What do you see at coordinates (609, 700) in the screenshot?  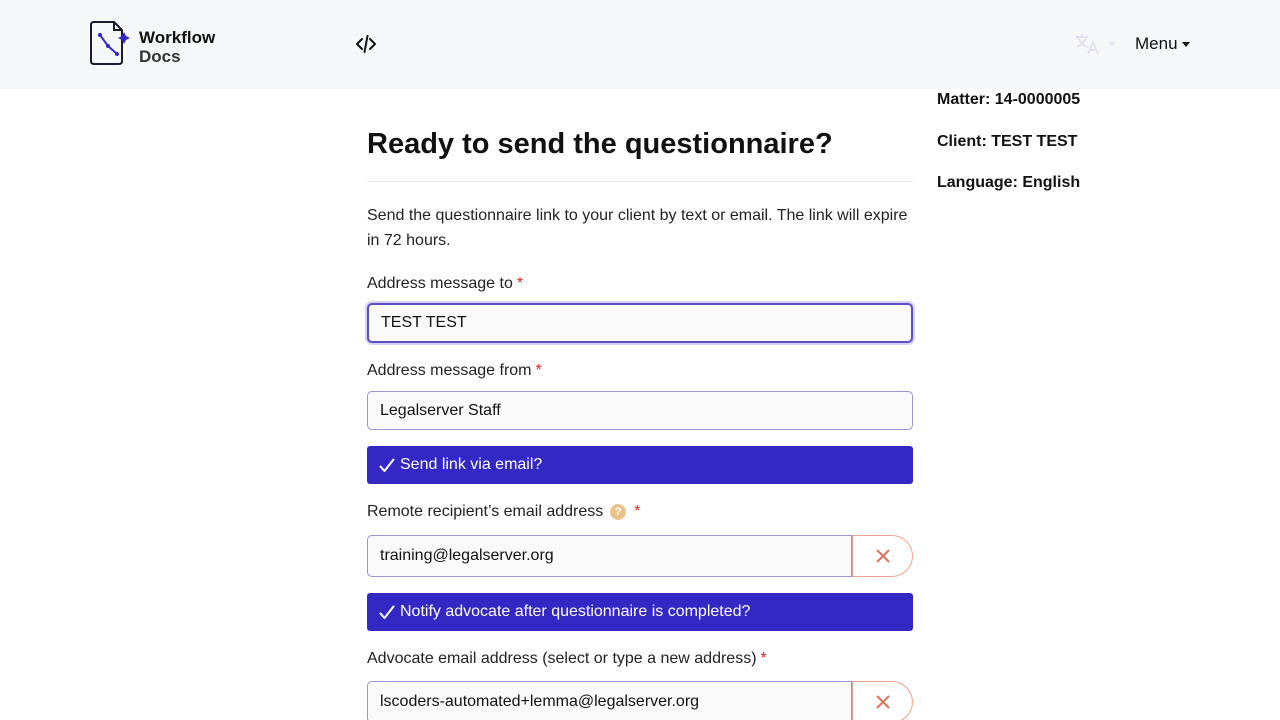 I see `advocate-email-input` at bounding box center [609, 700].